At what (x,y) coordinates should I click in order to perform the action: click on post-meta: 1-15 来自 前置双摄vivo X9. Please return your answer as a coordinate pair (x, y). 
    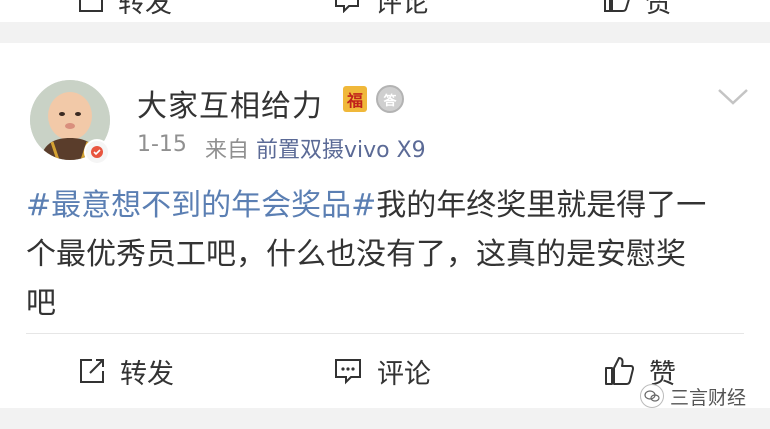
    Looking at the image, I should click on (281, 148).